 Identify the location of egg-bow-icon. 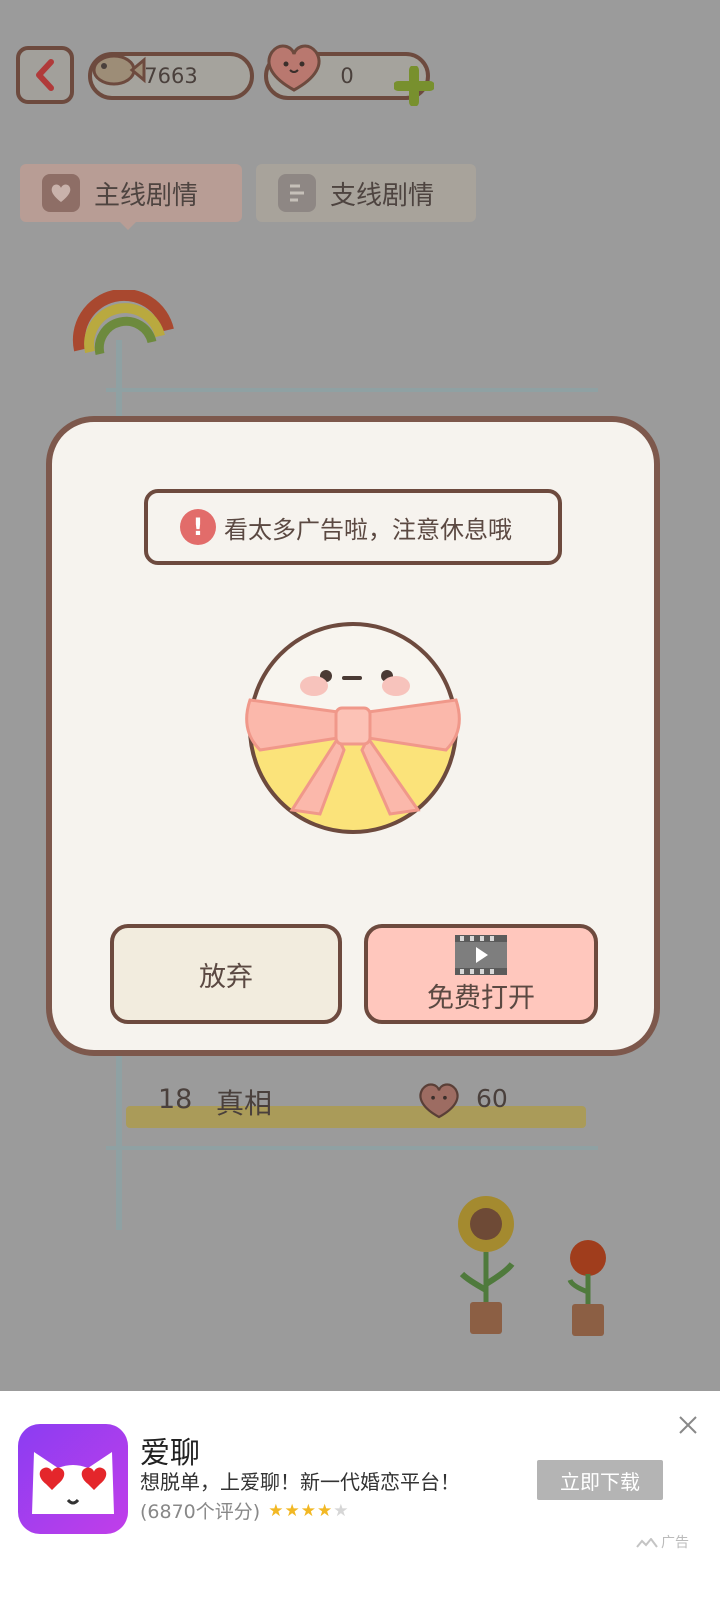
(353, 728).